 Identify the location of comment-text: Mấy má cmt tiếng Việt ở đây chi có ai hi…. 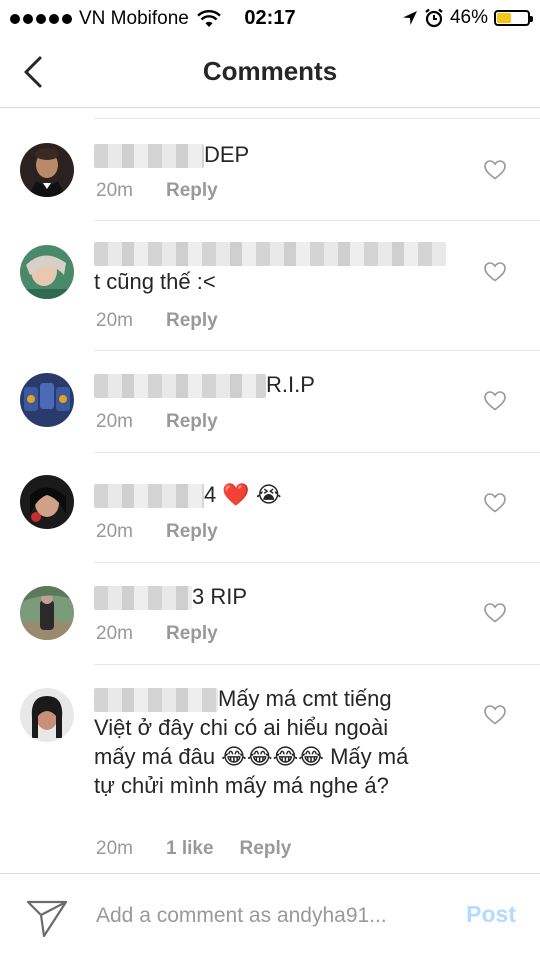
(264, 742).